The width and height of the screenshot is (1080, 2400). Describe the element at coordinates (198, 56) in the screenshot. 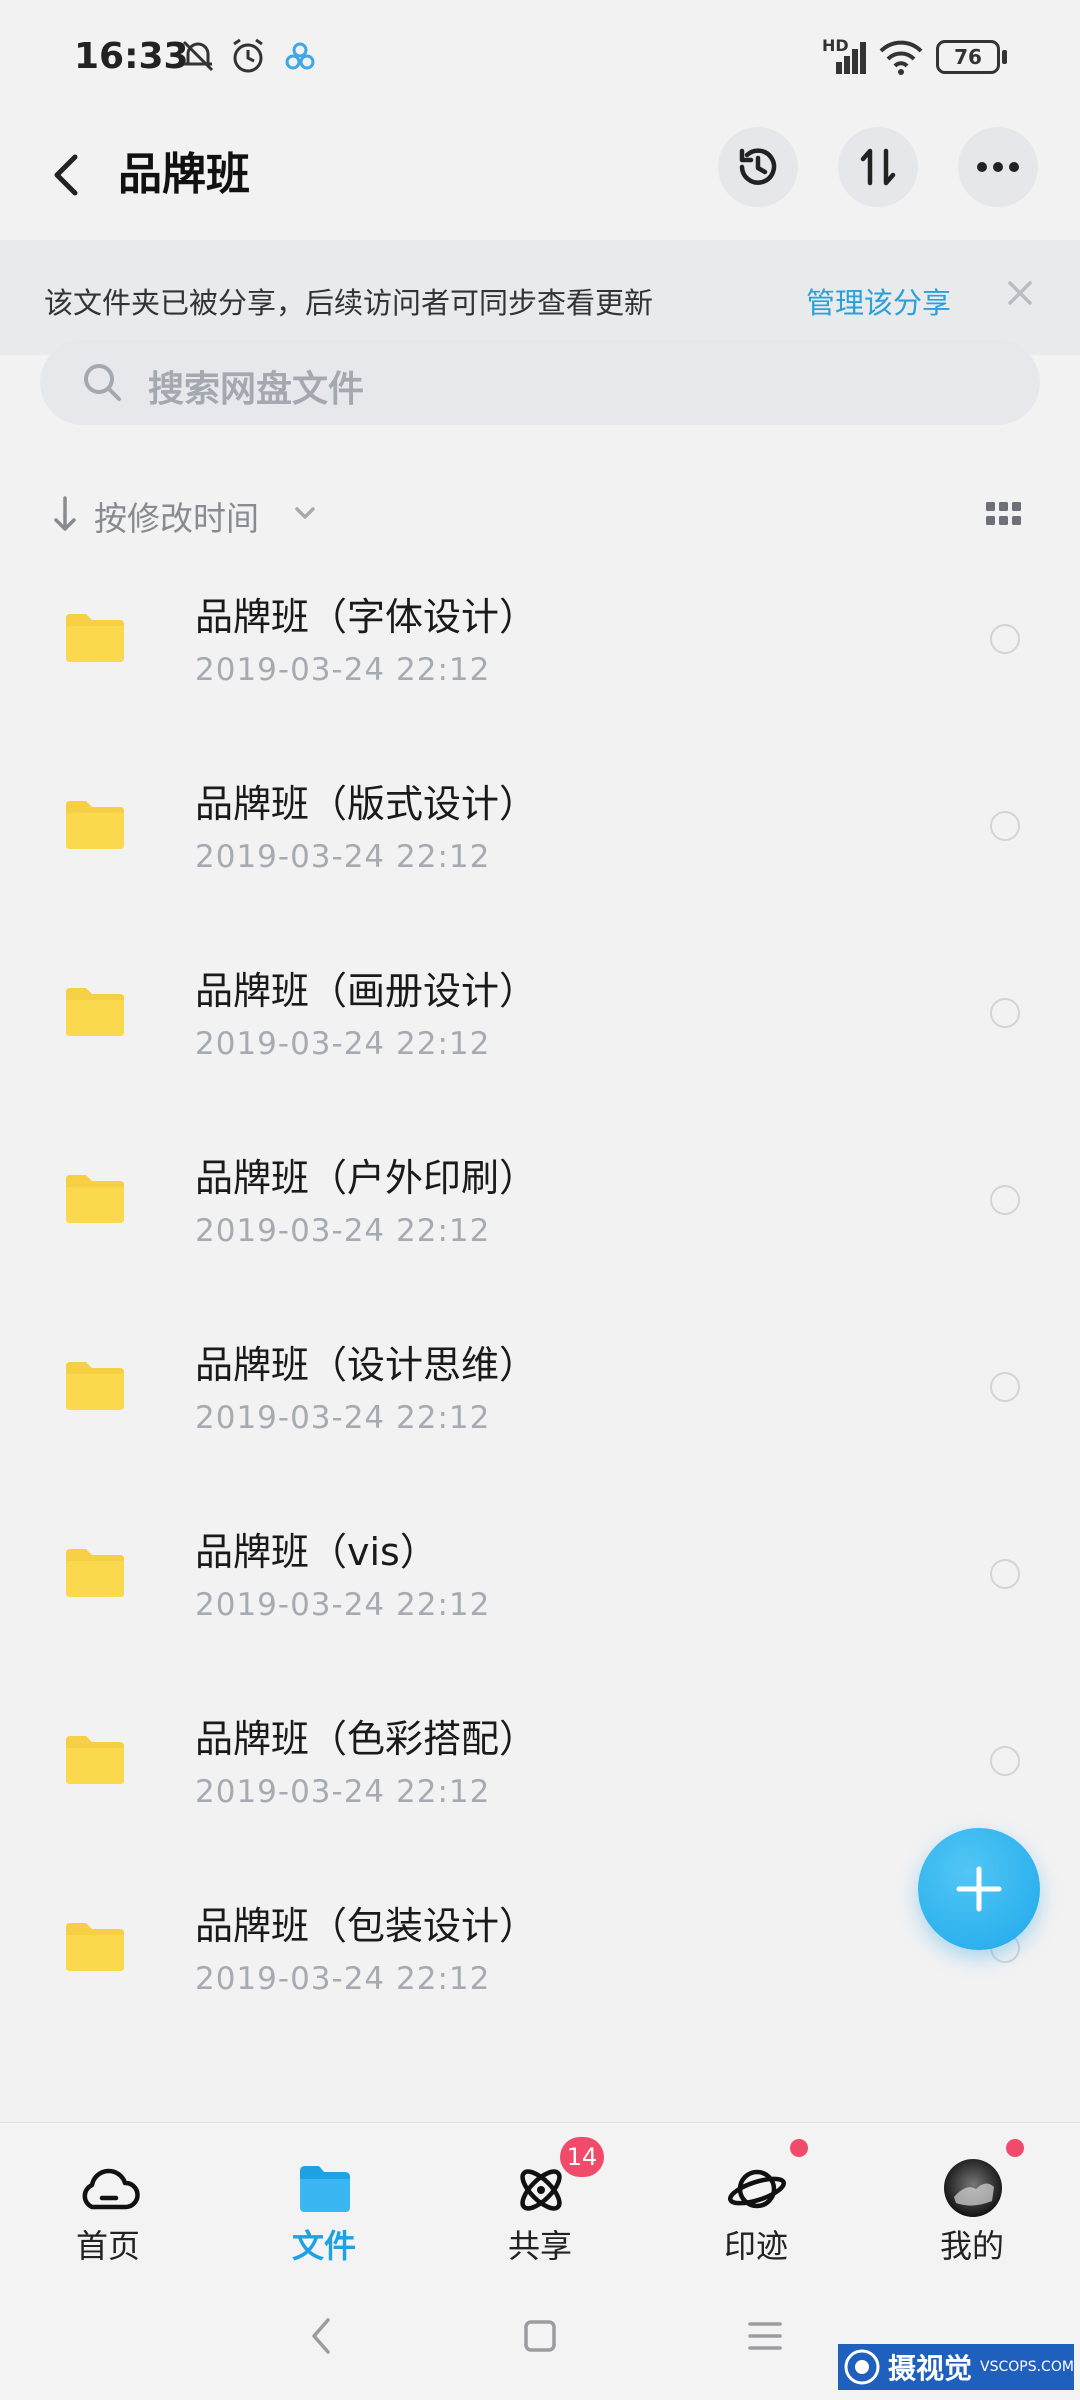

I see `bell-off-icon` at that location.